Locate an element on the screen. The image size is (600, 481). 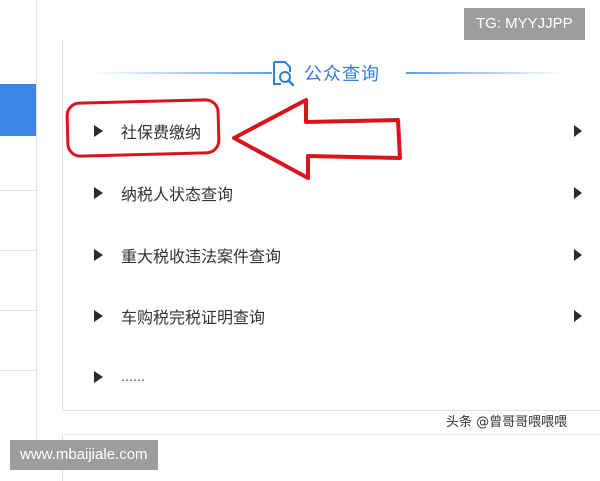
menu-item-label: 重大税收违法案件查询 is located at coordinates (201, 256).